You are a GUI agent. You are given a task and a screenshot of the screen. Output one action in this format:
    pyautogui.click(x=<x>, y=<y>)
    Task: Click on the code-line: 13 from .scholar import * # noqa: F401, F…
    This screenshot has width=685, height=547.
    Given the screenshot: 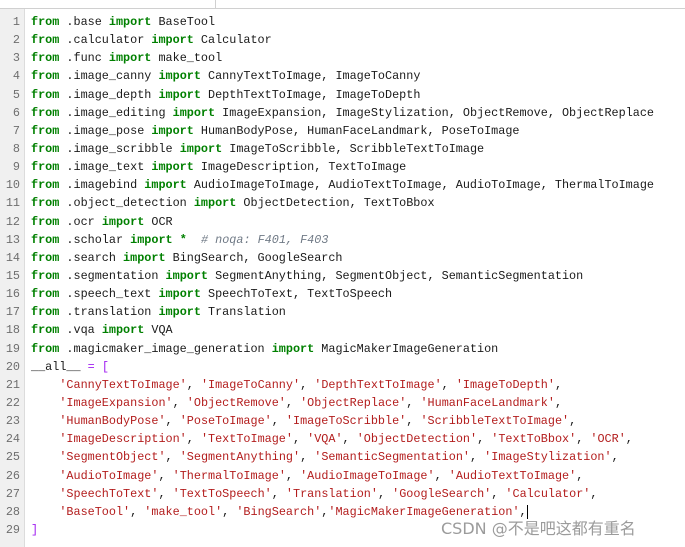 What is the action you would take?
    pyautogui.click(x=342, y=240)
    